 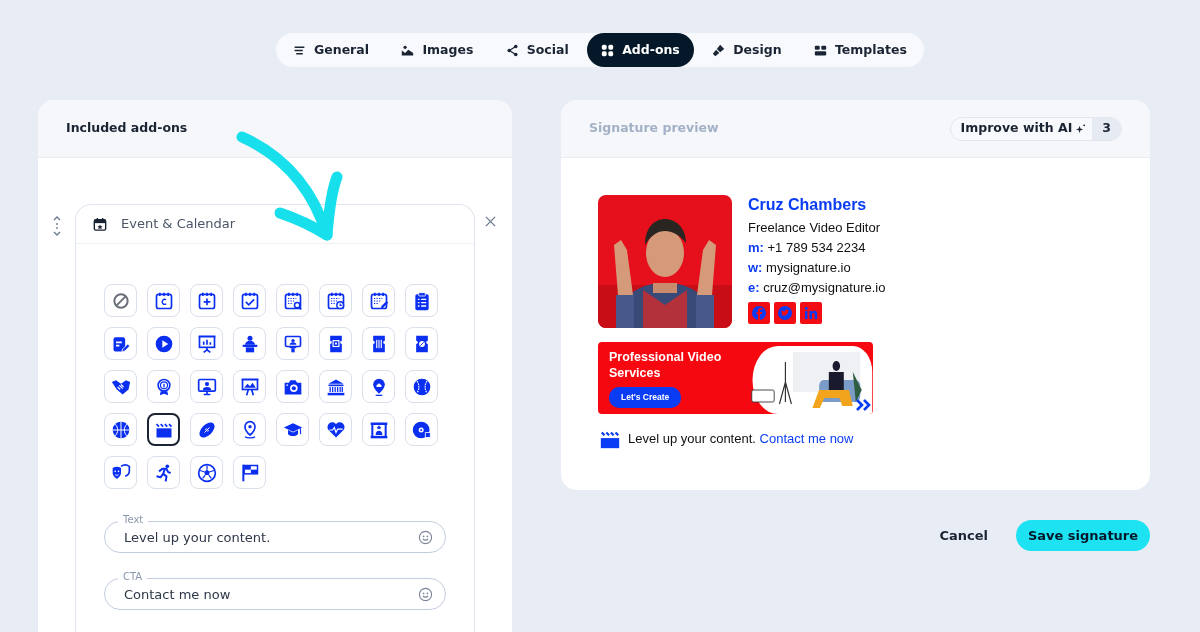 What do you see at coordinates (378, 300) in the screenshot?
I see `calendar-pencil-icon` at bounding box center [378, 300].